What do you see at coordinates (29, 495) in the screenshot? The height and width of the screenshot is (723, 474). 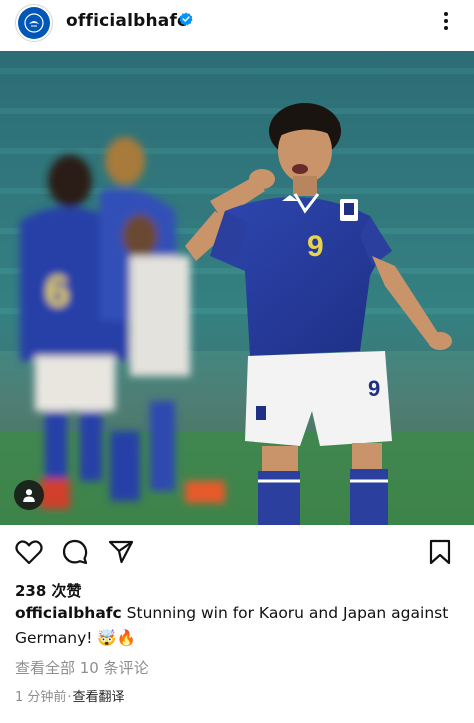 I see `person-tag-icon` at bounding box center [29, 495].